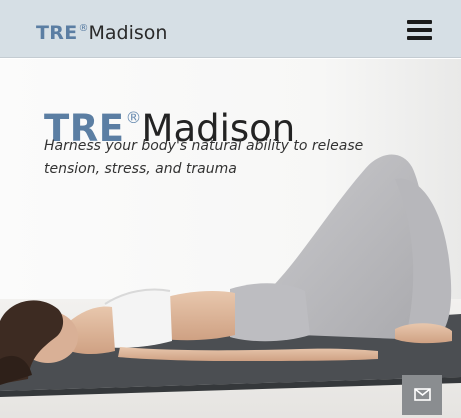 Image resolution: width=461 pixels, height=418 pixels. Describe the element at coordinates (270, 312) in the screenshot. I see `hips` at that location.